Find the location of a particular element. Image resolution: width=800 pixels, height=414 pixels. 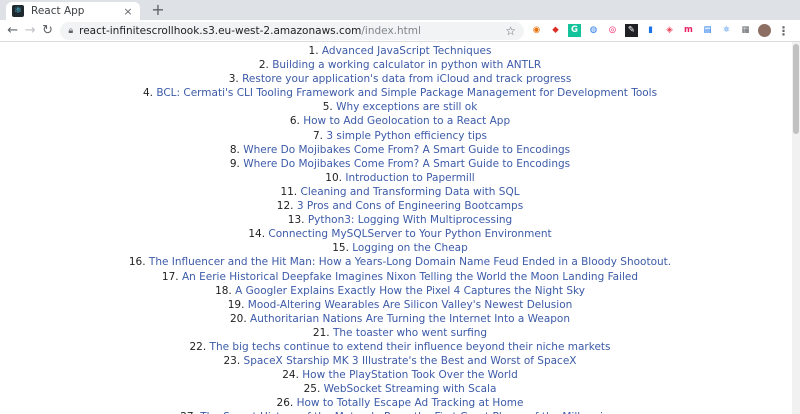

list-item-number: 6. is located at coordinates (294, 121).